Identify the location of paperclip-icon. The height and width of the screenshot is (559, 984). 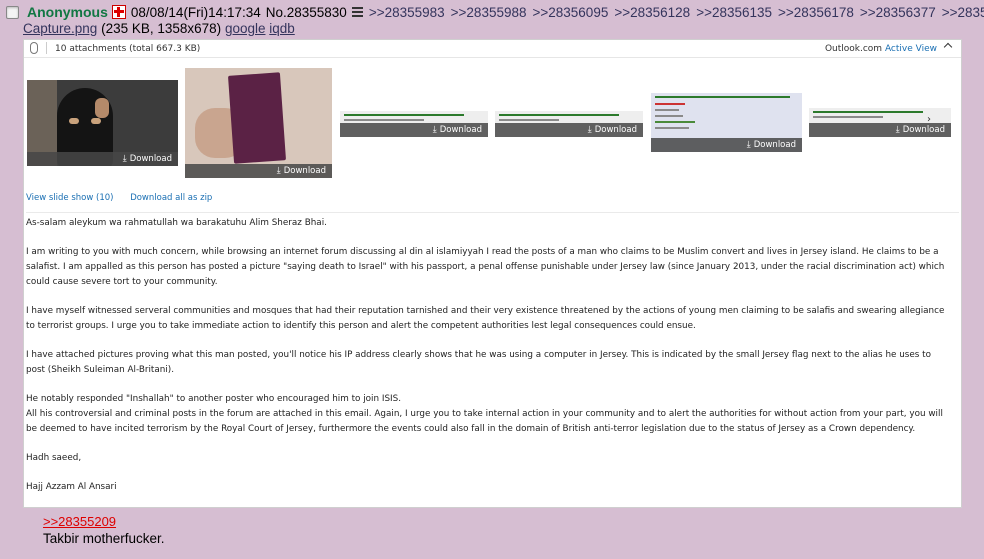
(34, 48).